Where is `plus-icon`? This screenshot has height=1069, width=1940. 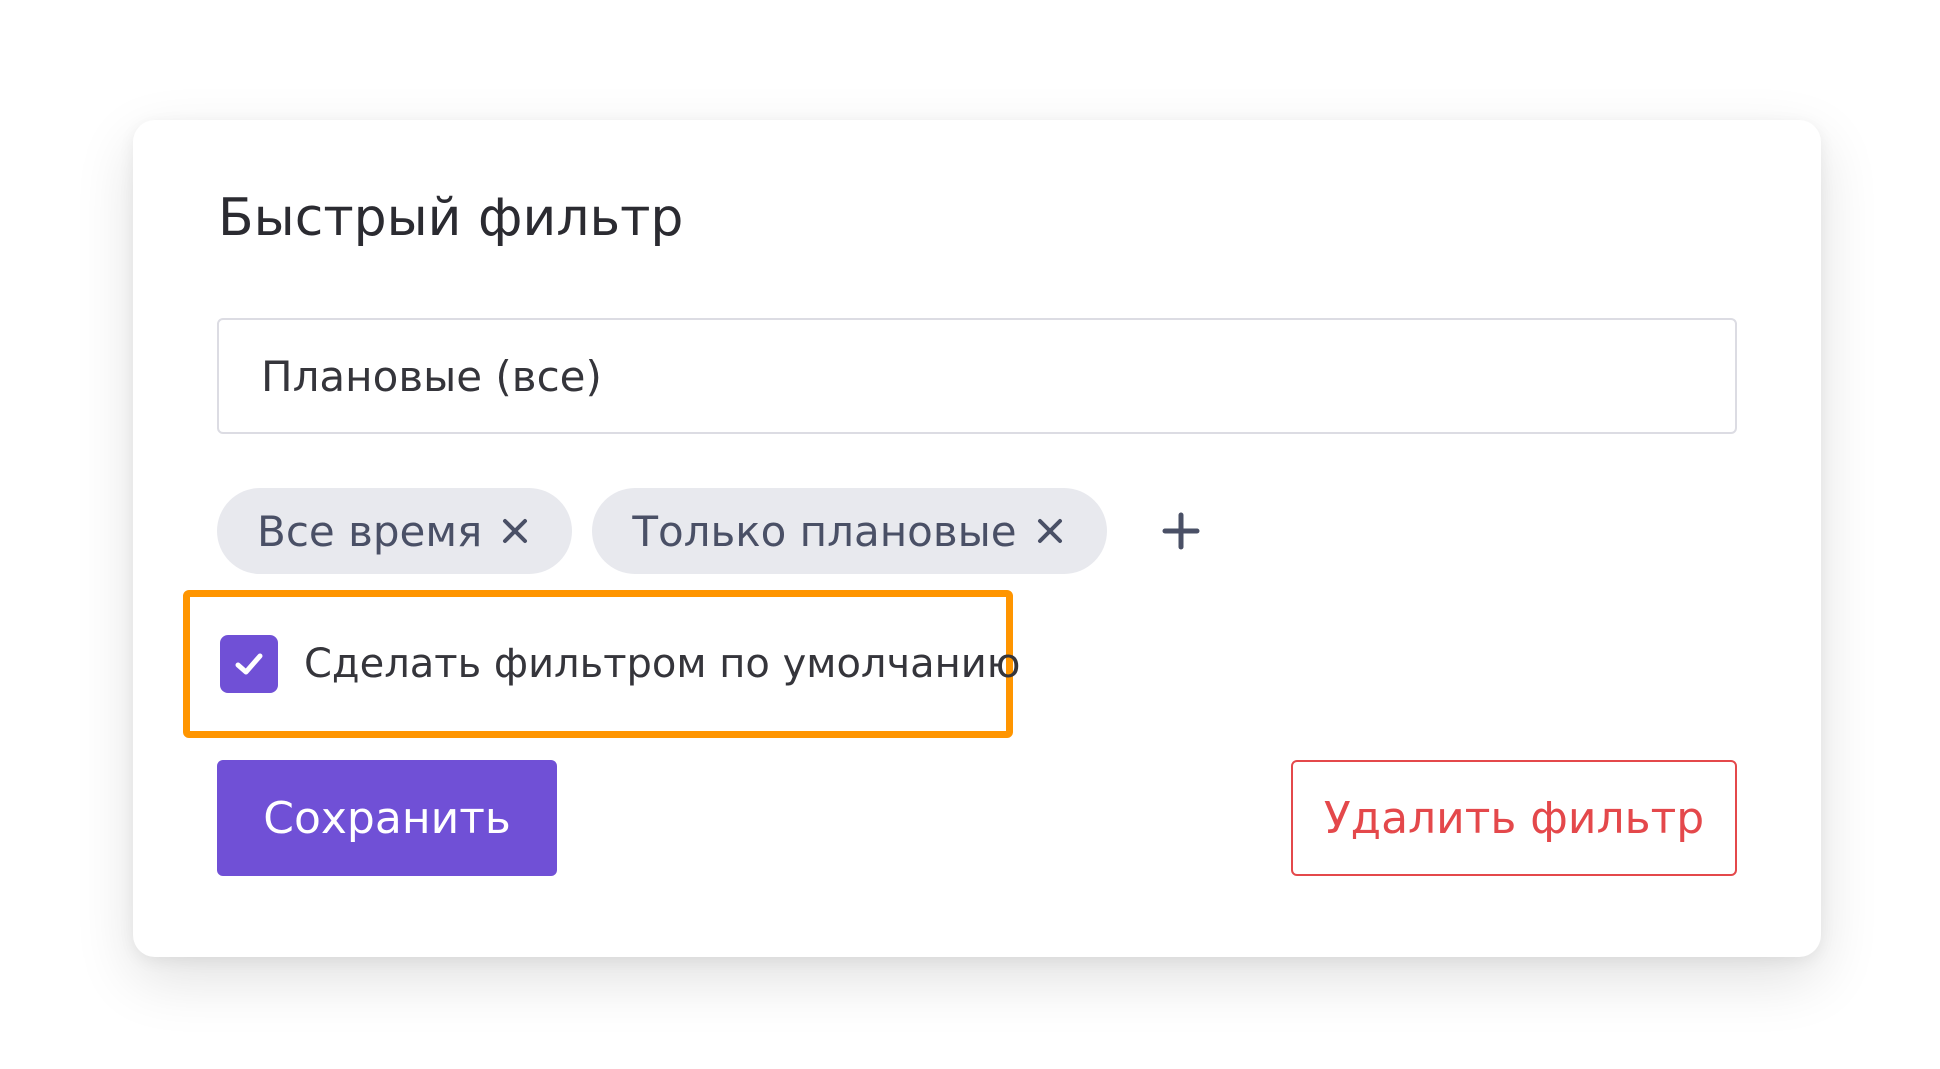 plus-icon is located at coordinates (1181, 531).